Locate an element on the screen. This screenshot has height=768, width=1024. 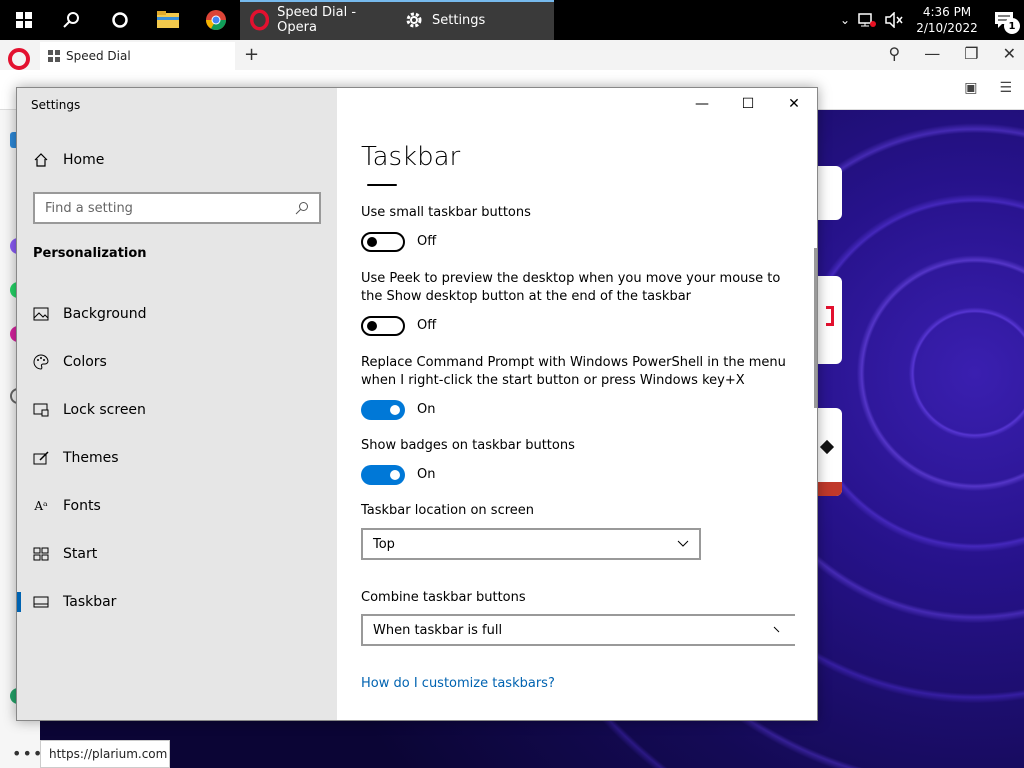
settings-window-controls: — ☐ ✕ is located at coordinates (748, 104).